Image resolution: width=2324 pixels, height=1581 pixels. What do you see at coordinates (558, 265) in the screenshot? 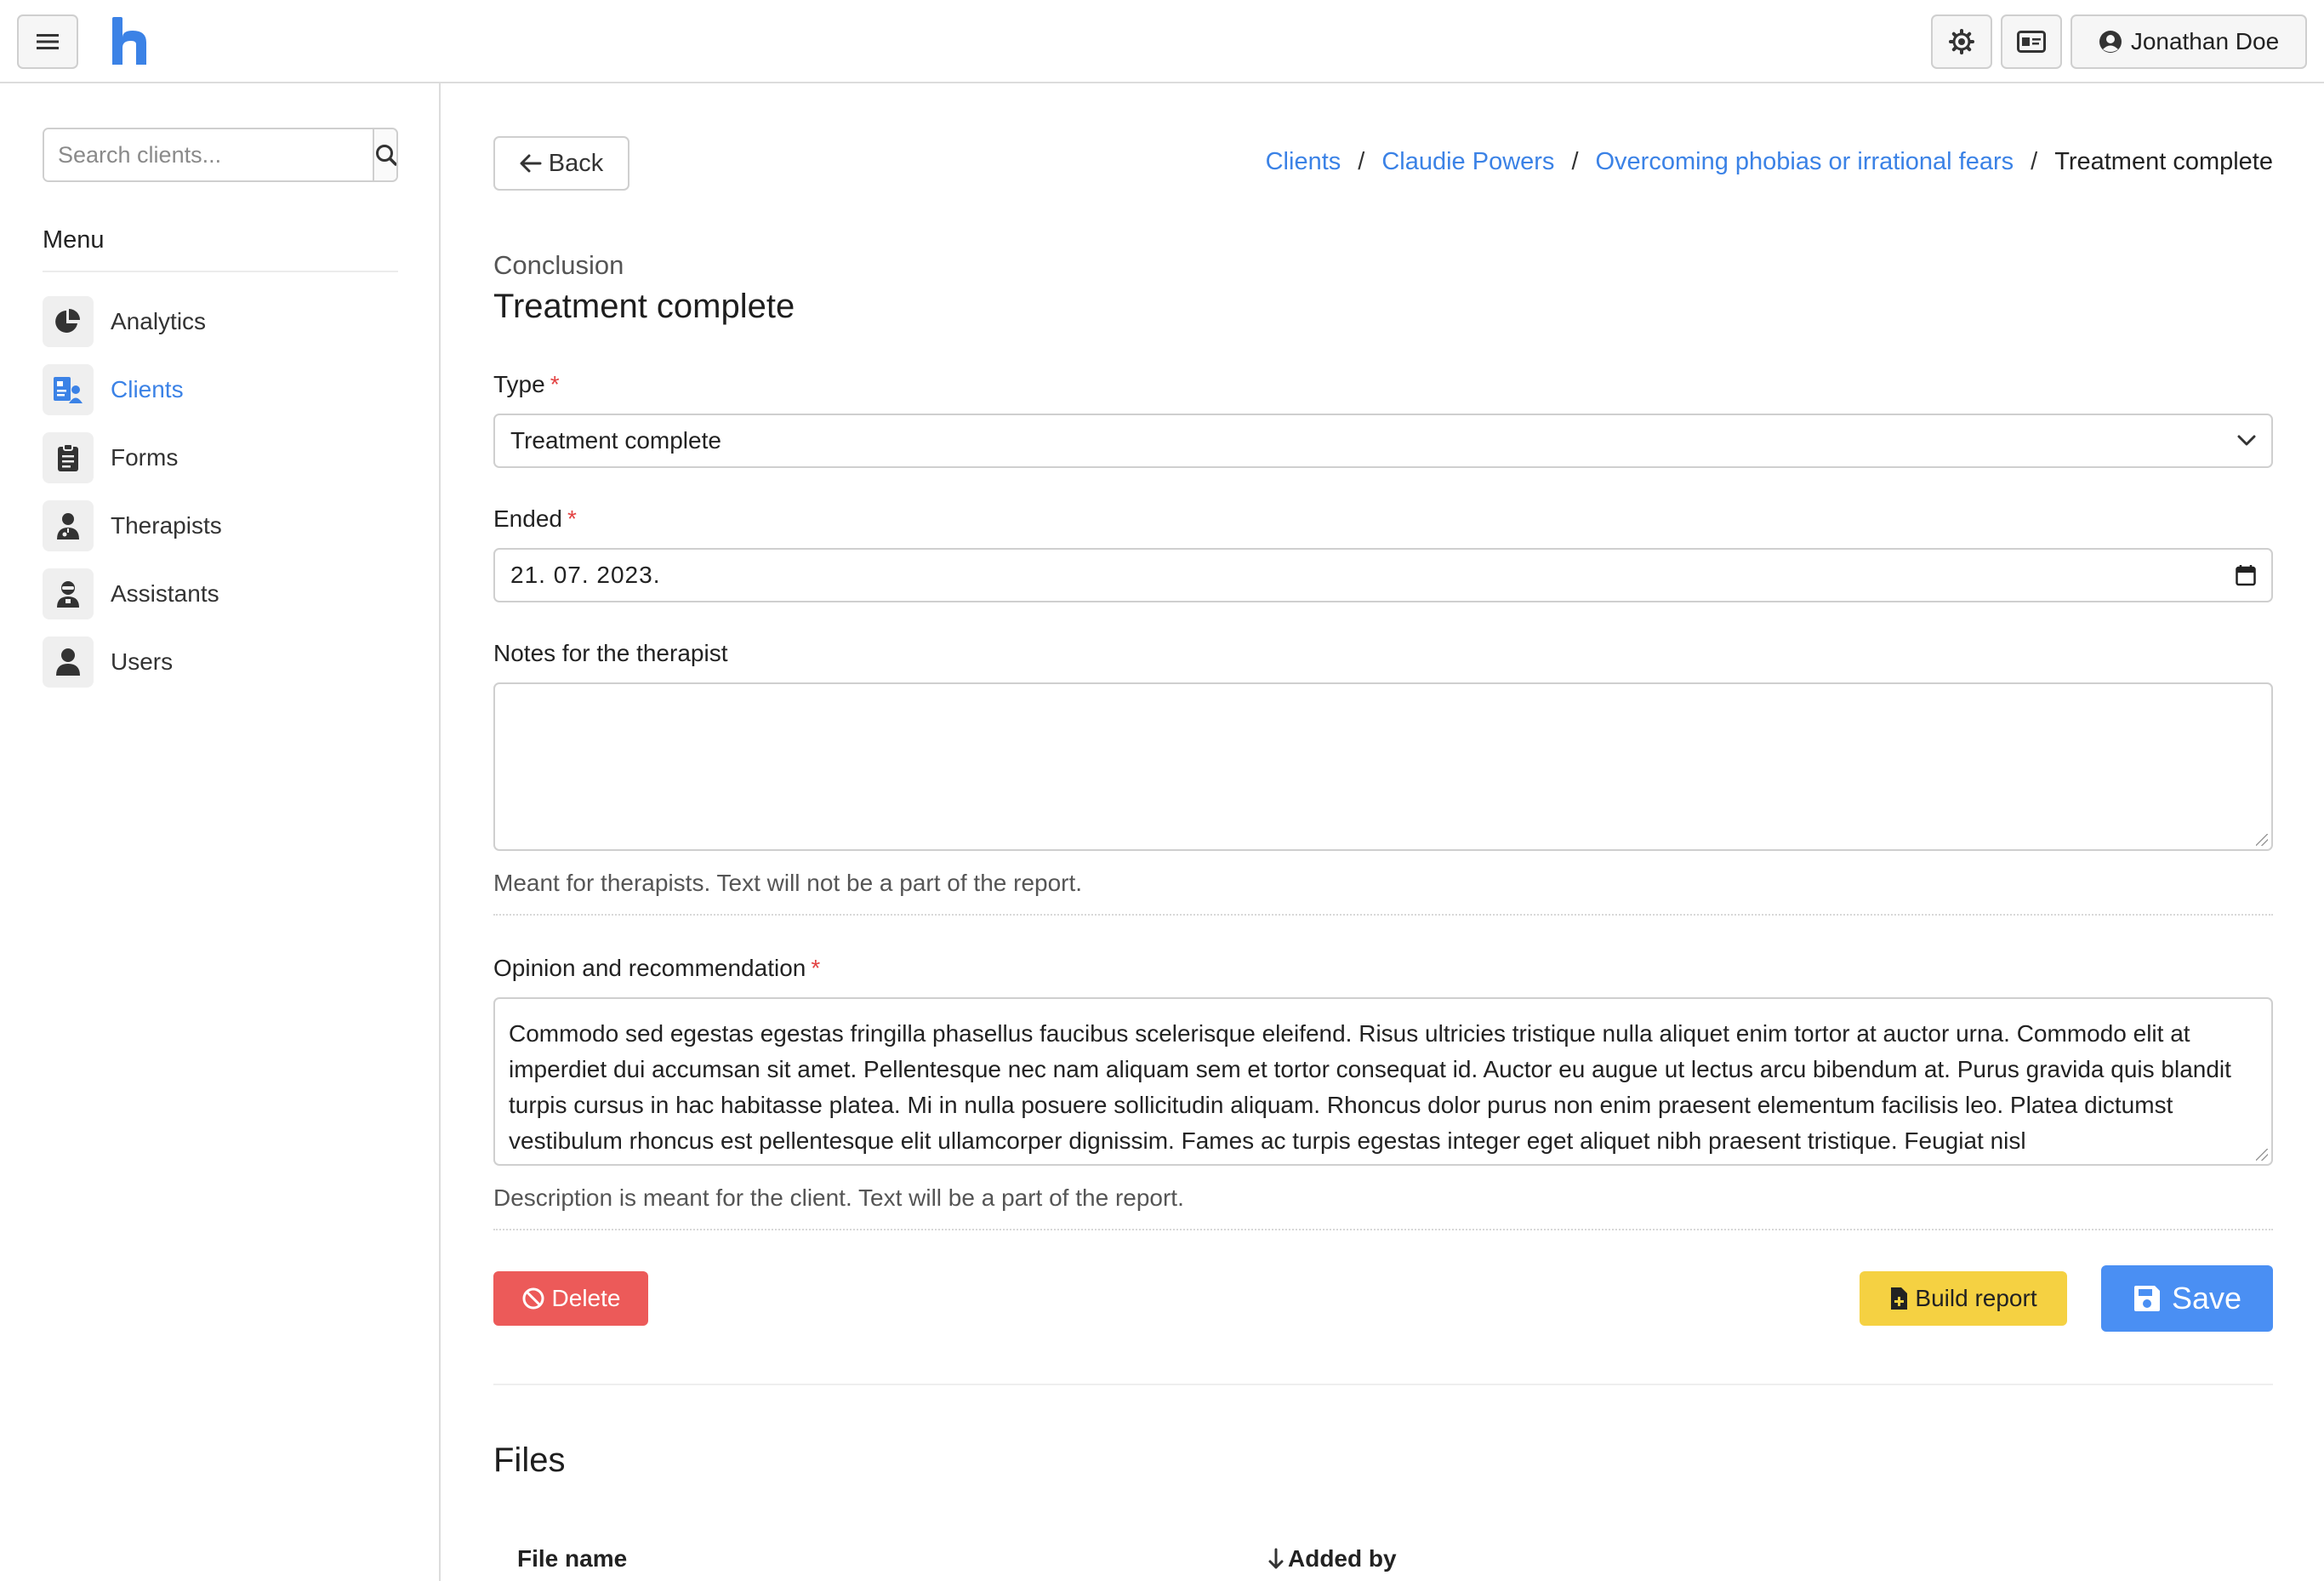
I see `page-subtitle: Conclusion` at bounding box center [558, 265].